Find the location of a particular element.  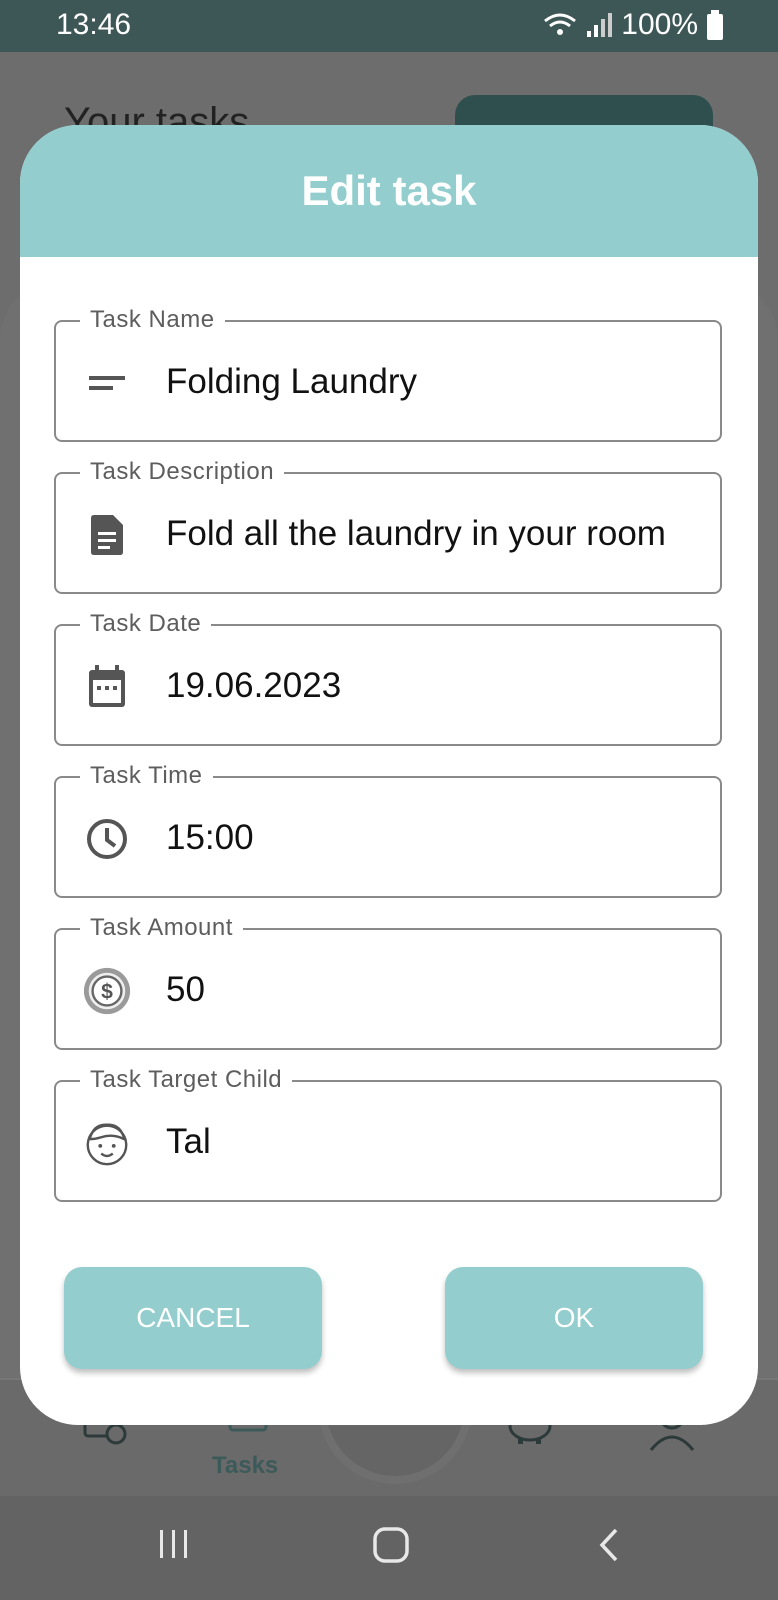

task-target-child-label: Task Target Child is located at coordinates (186, 1080).